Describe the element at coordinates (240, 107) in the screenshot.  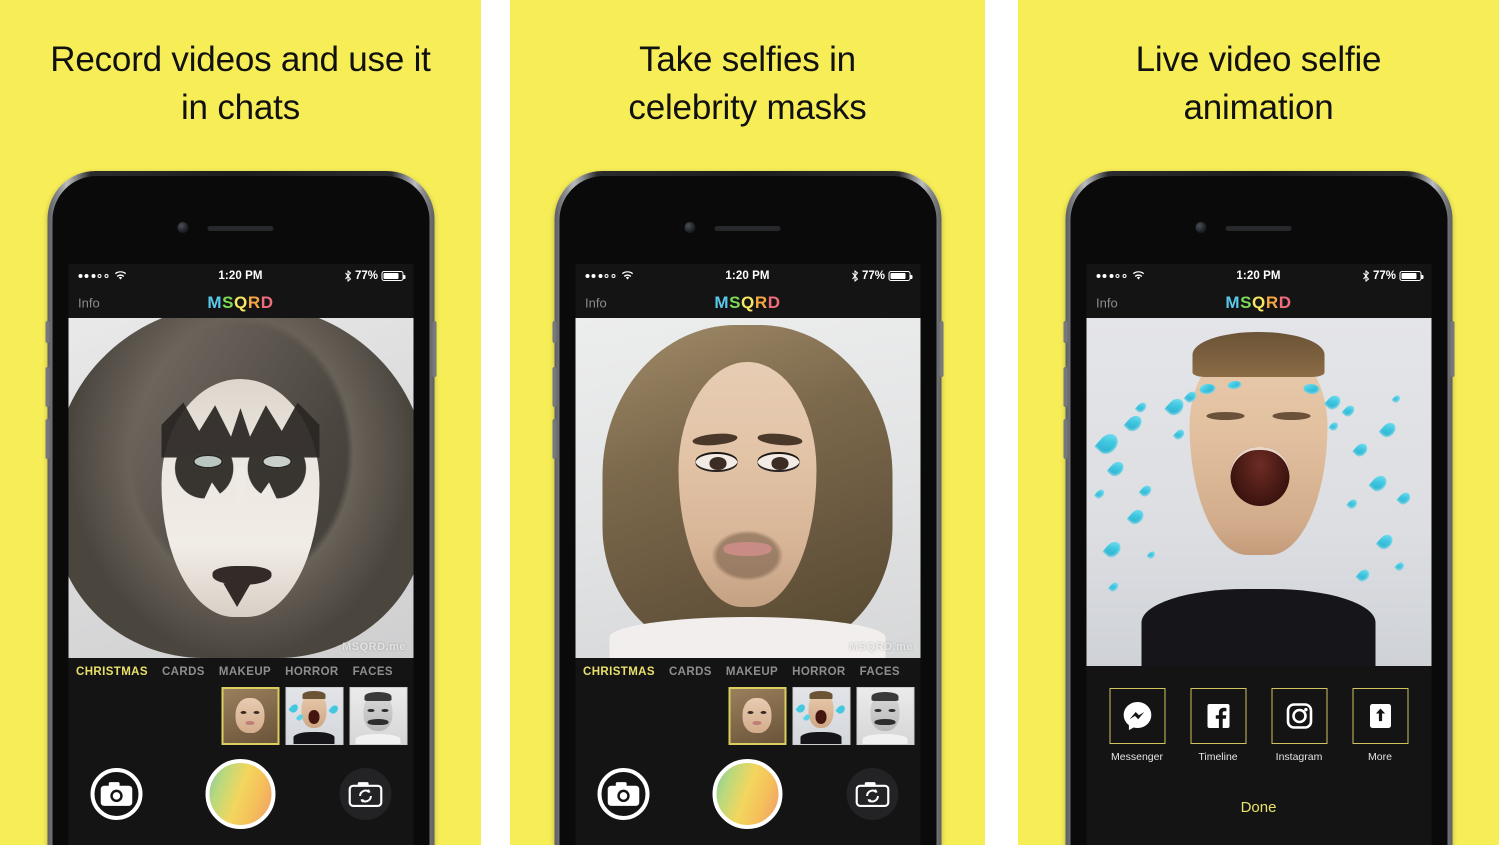
I see `headline-line-2: in chats` at that location.